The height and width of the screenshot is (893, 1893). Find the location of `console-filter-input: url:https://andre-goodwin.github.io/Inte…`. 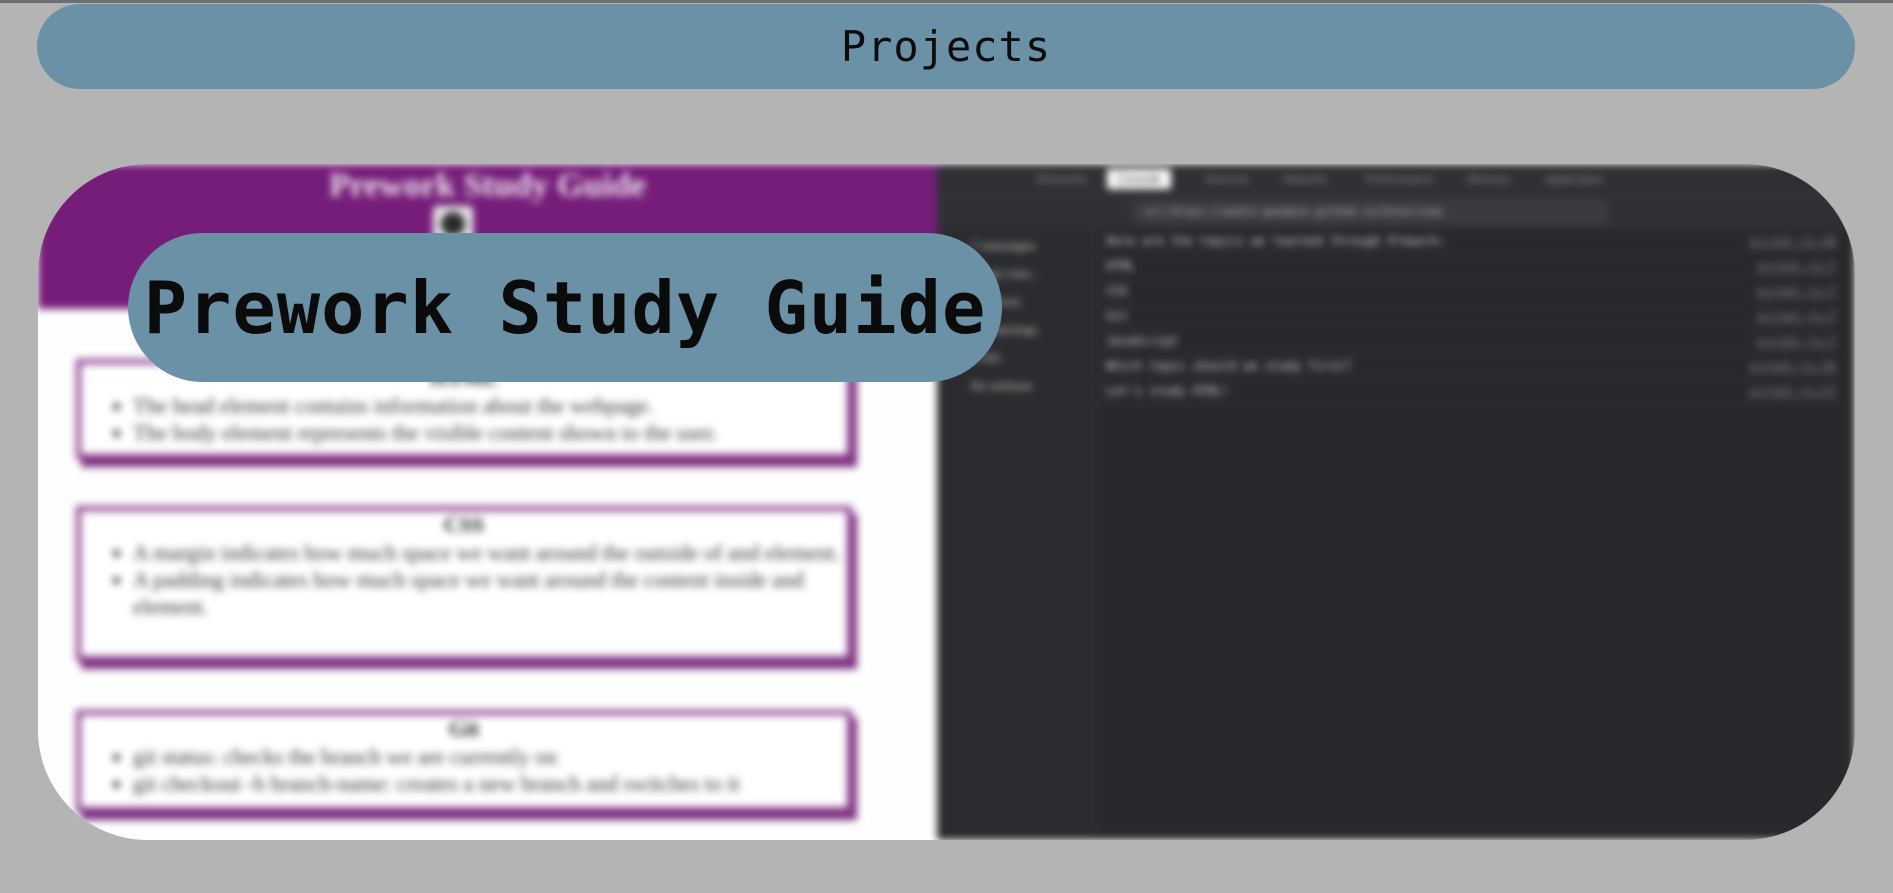

console-filter-input: url:https://andre-goodwin.github.io/Inte… is located at coordinates (1370, 212).